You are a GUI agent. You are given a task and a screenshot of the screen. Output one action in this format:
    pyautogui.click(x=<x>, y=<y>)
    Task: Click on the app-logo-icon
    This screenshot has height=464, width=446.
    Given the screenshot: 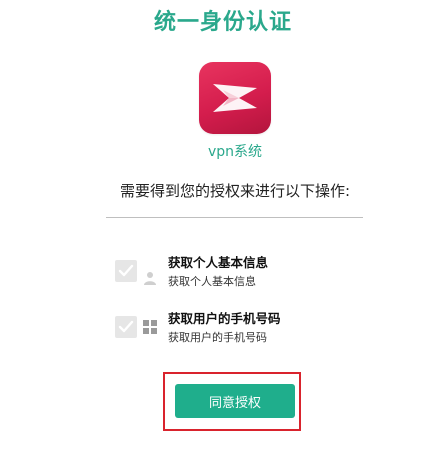 What is the action you would take?
    pyautogui.click(x=235, y=98)
    